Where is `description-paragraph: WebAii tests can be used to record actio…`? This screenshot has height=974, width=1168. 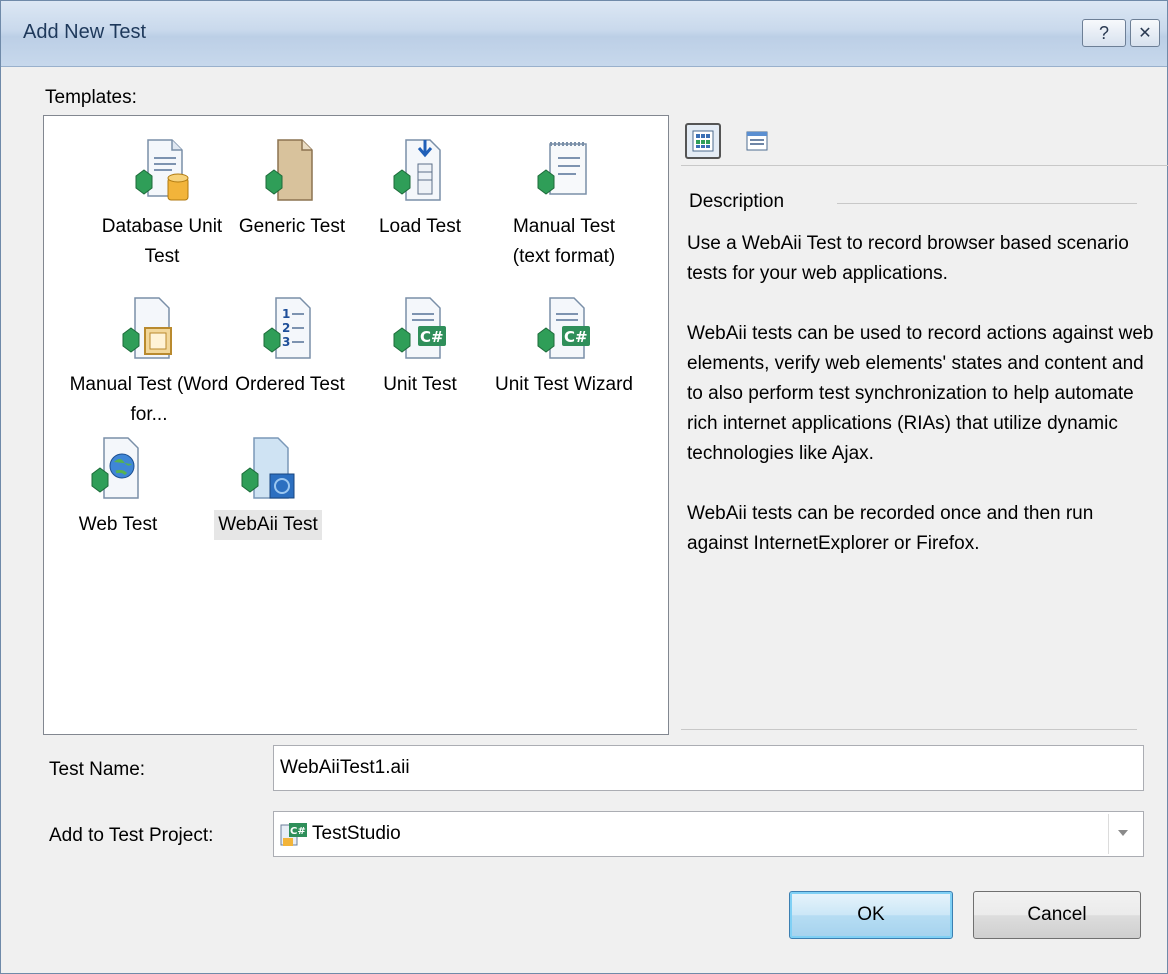
description-paragraph: WebAii tests can be used to record actio… is located at coordinates (920, 393).